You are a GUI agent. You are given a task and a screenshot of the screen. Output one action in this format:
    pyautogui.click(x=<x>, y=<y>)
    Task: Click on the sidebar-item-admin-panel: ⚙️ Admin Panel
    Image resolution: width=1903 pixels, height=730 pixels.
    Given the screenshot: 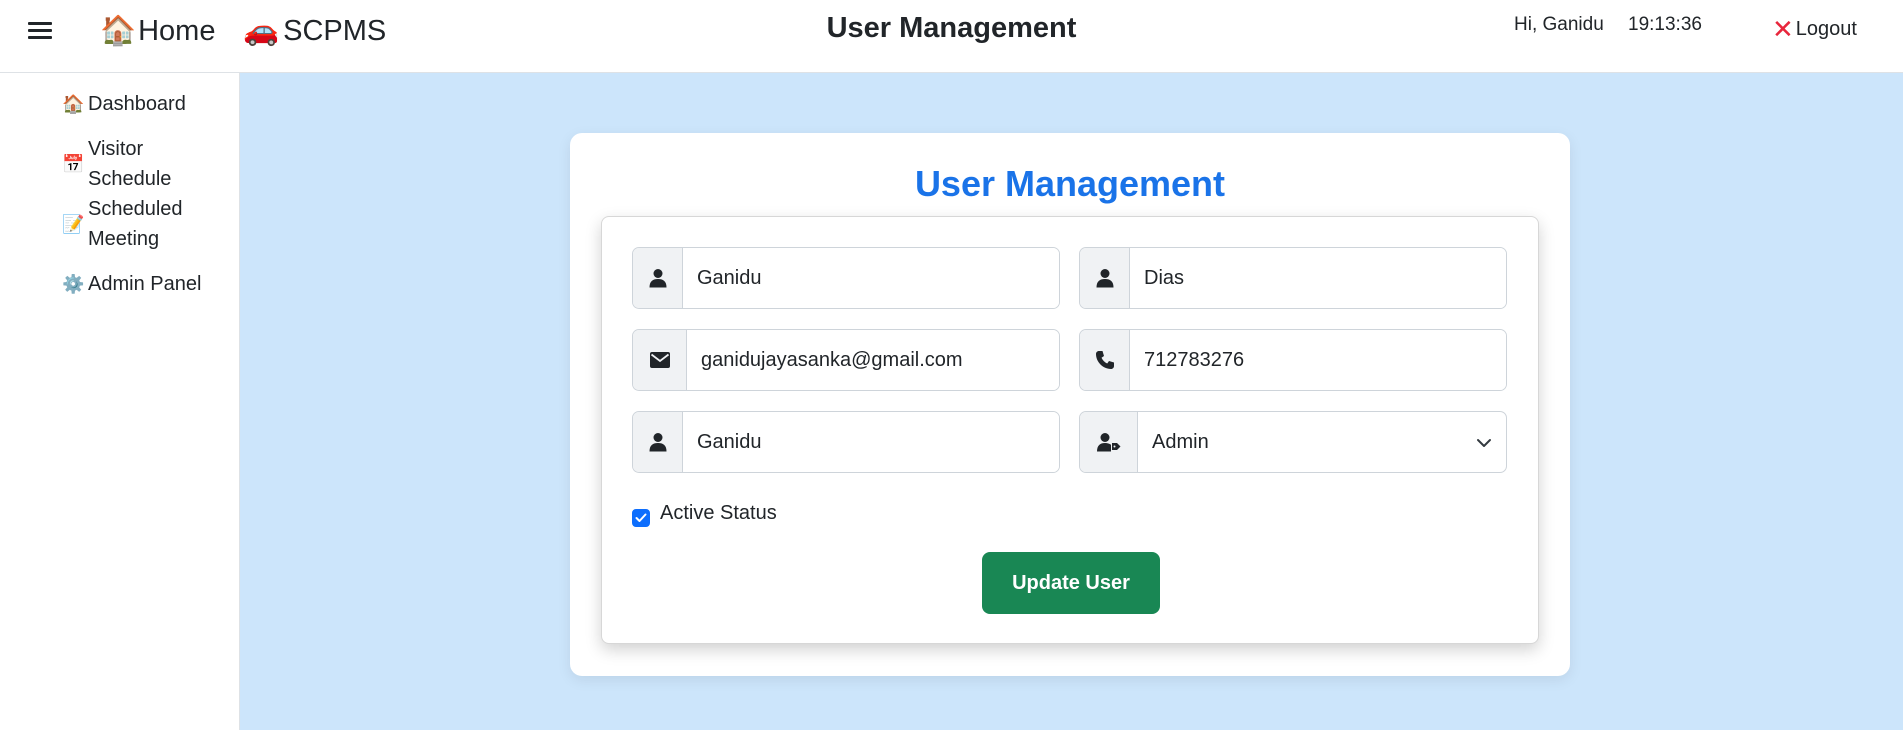 What is the action you would take?
    pyautogui.click(x=131, y=284)
    